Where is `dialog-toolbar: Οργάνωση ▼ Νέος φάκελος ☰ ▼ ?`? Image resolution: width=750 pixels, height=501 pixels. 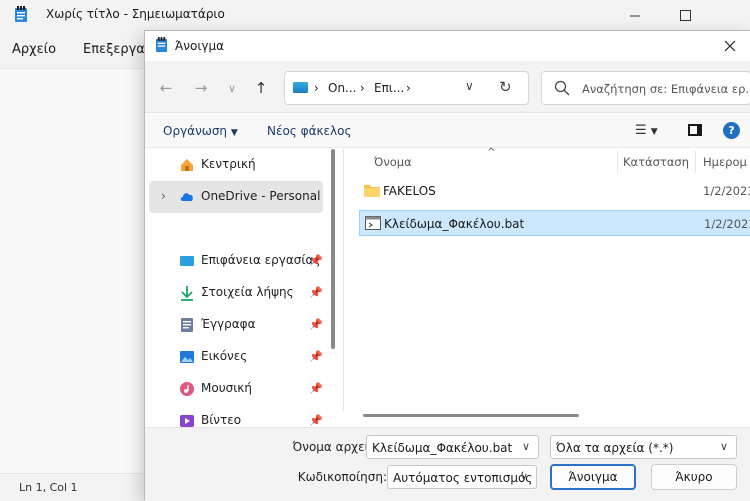
dialog-toolbar: Οργάνωση ▼ Νέος φάκελος ☰ ▼ ? is located at coordinates (447, 131).